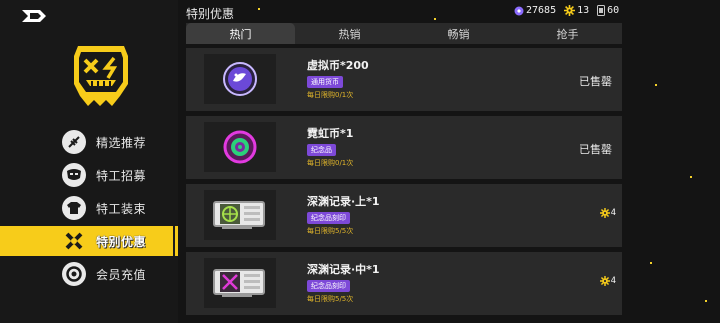 The width and height of the screenshot is (720, 323). I want to click on item-name: 霓虹币*1, so click(330, 133).